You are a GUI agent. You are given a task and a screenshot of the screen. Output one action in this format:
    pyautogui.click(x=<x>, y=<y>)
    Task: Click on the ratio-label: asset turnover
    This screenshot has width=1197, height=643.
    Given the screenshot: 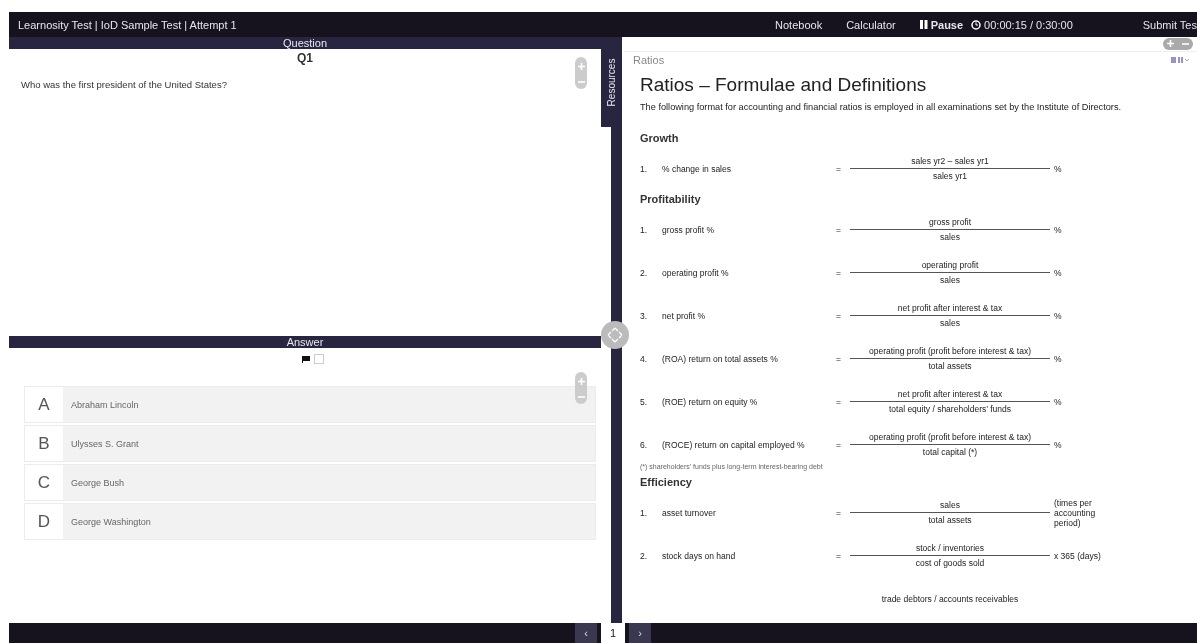 What is the action you would take?
    pyautogui.click(x=689, y=512)
    